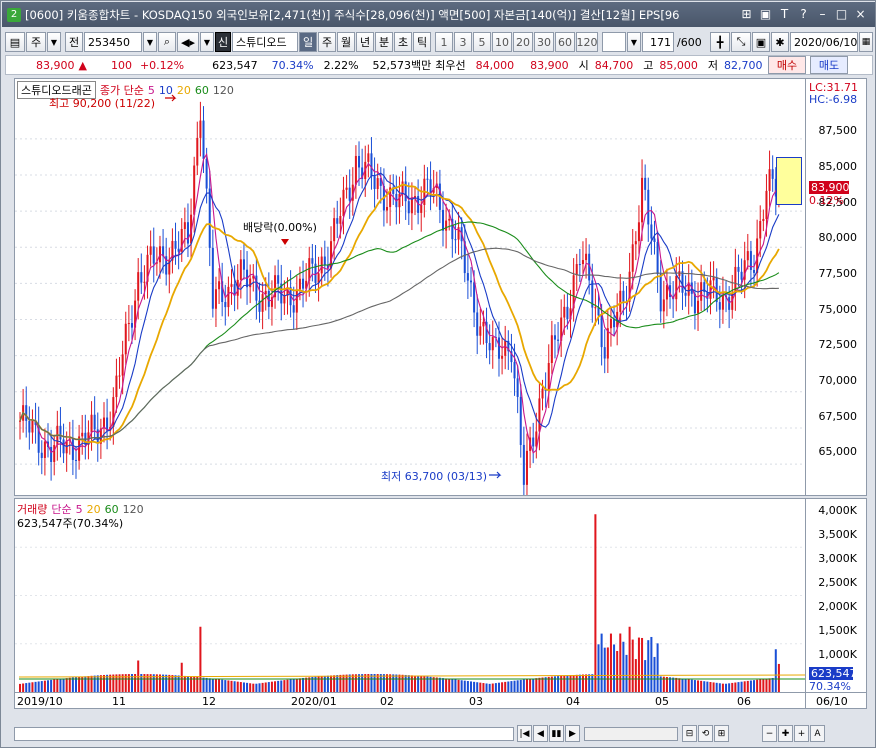  What do you see at coordinates (614, 42) in the screenshot?
I see `interval-input` at bounding box center [614, 42].